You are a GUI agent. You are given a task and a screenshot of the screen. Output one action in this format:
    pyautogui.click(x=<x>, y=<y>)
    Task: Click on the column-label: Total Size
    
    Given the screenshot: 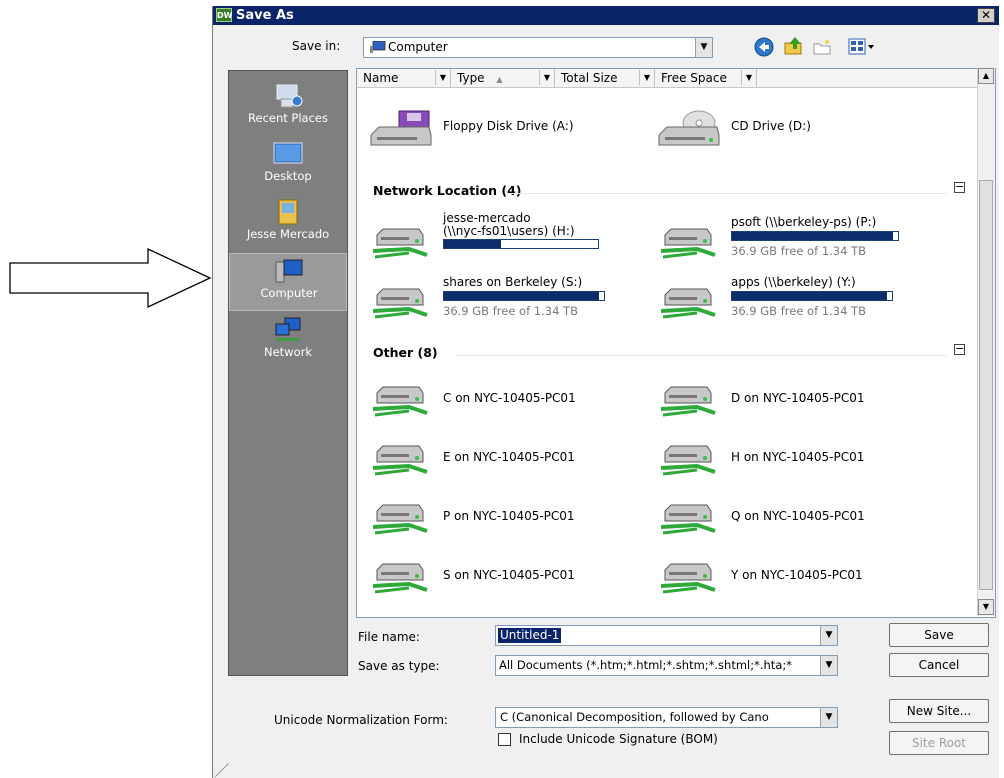 What is the action you would take?
    pyautogui.click(x=589, y=78)
    